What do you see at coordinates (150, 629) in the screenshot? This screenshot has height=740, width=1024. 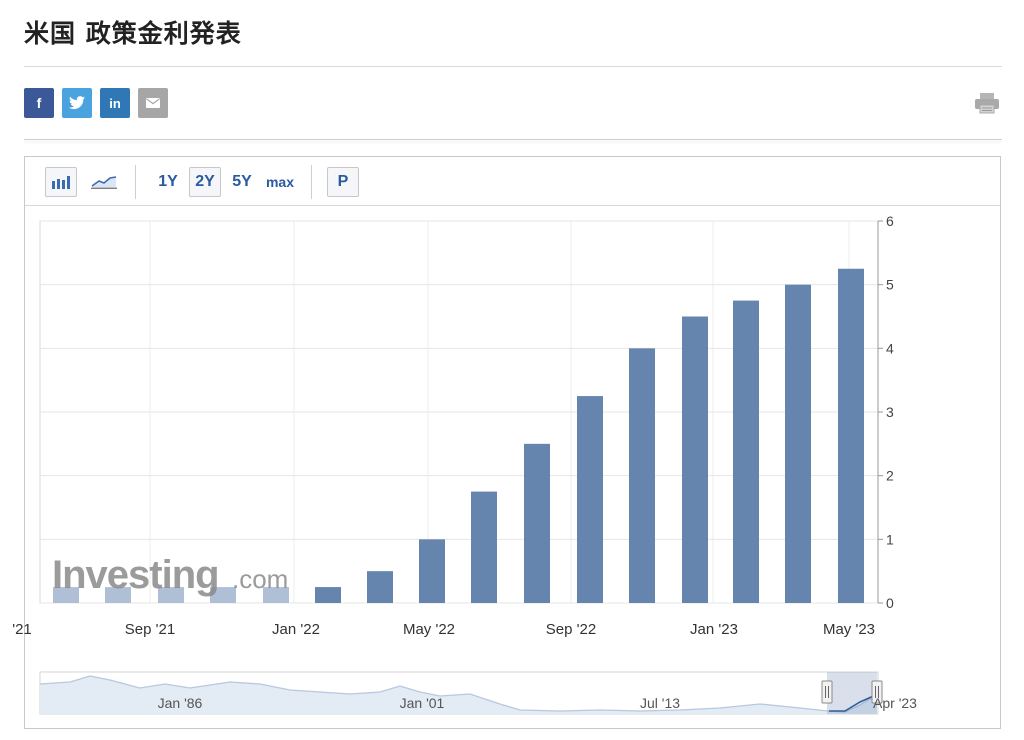 I see `x-tick-label: Sep '21` at bounding box center [150, 629].